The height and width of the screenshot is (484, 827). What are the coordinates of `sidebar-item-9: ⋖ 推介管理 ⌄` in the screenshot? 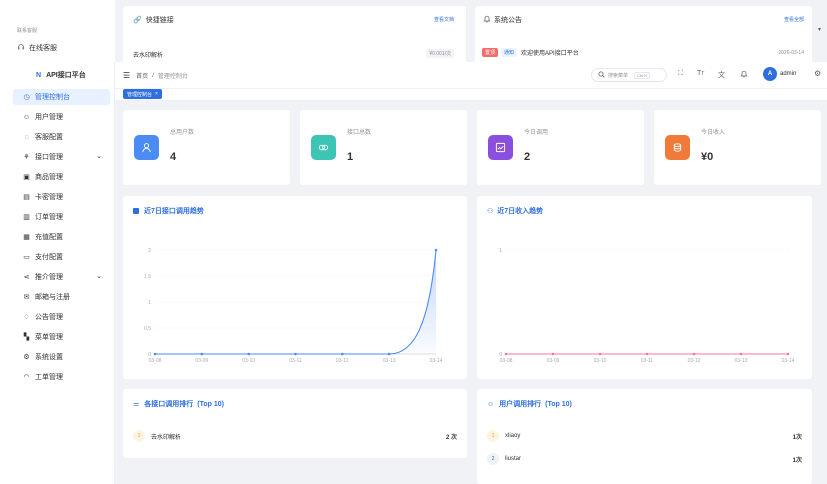 It's located at (61, 277).